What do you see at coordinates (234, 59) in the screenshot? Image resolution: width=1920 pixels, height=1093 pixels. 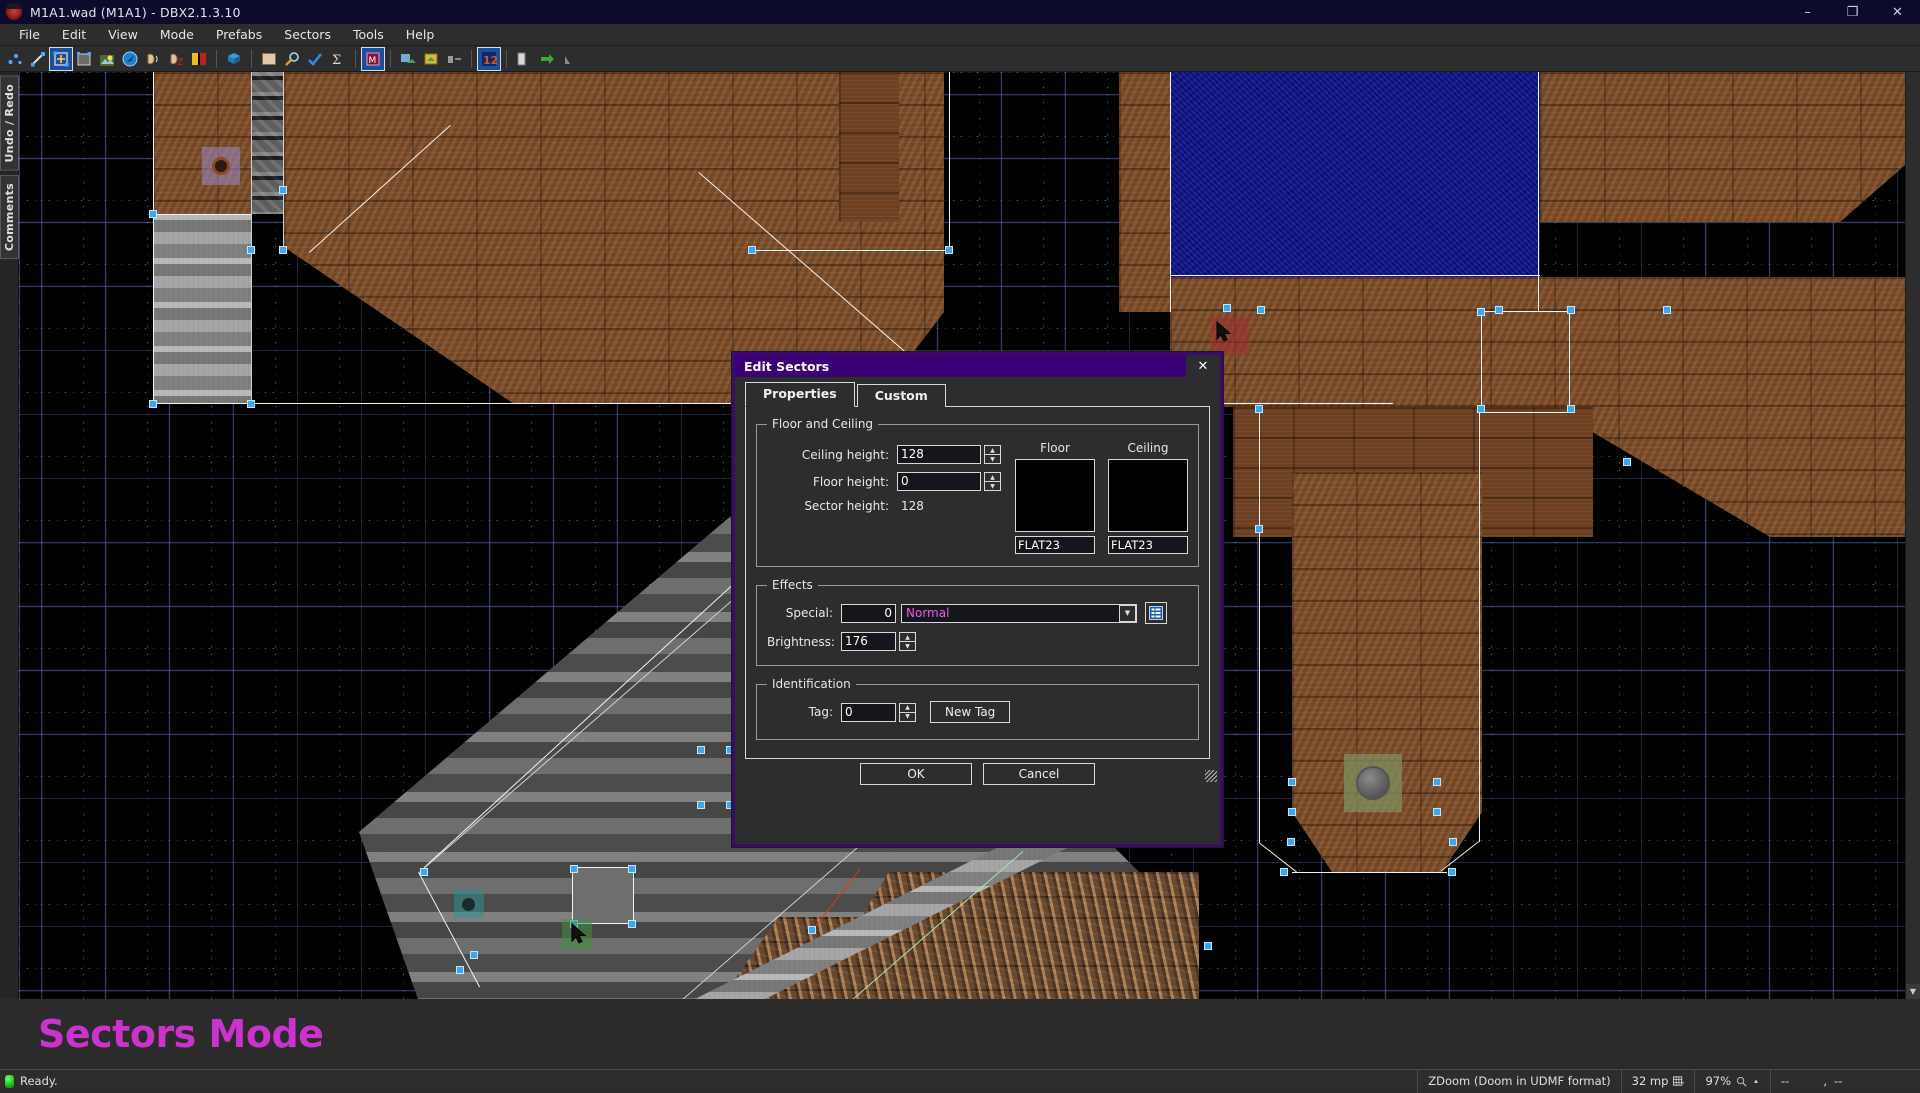 I see `3d-floor-mode-icon` at bounding box center [234, 59].